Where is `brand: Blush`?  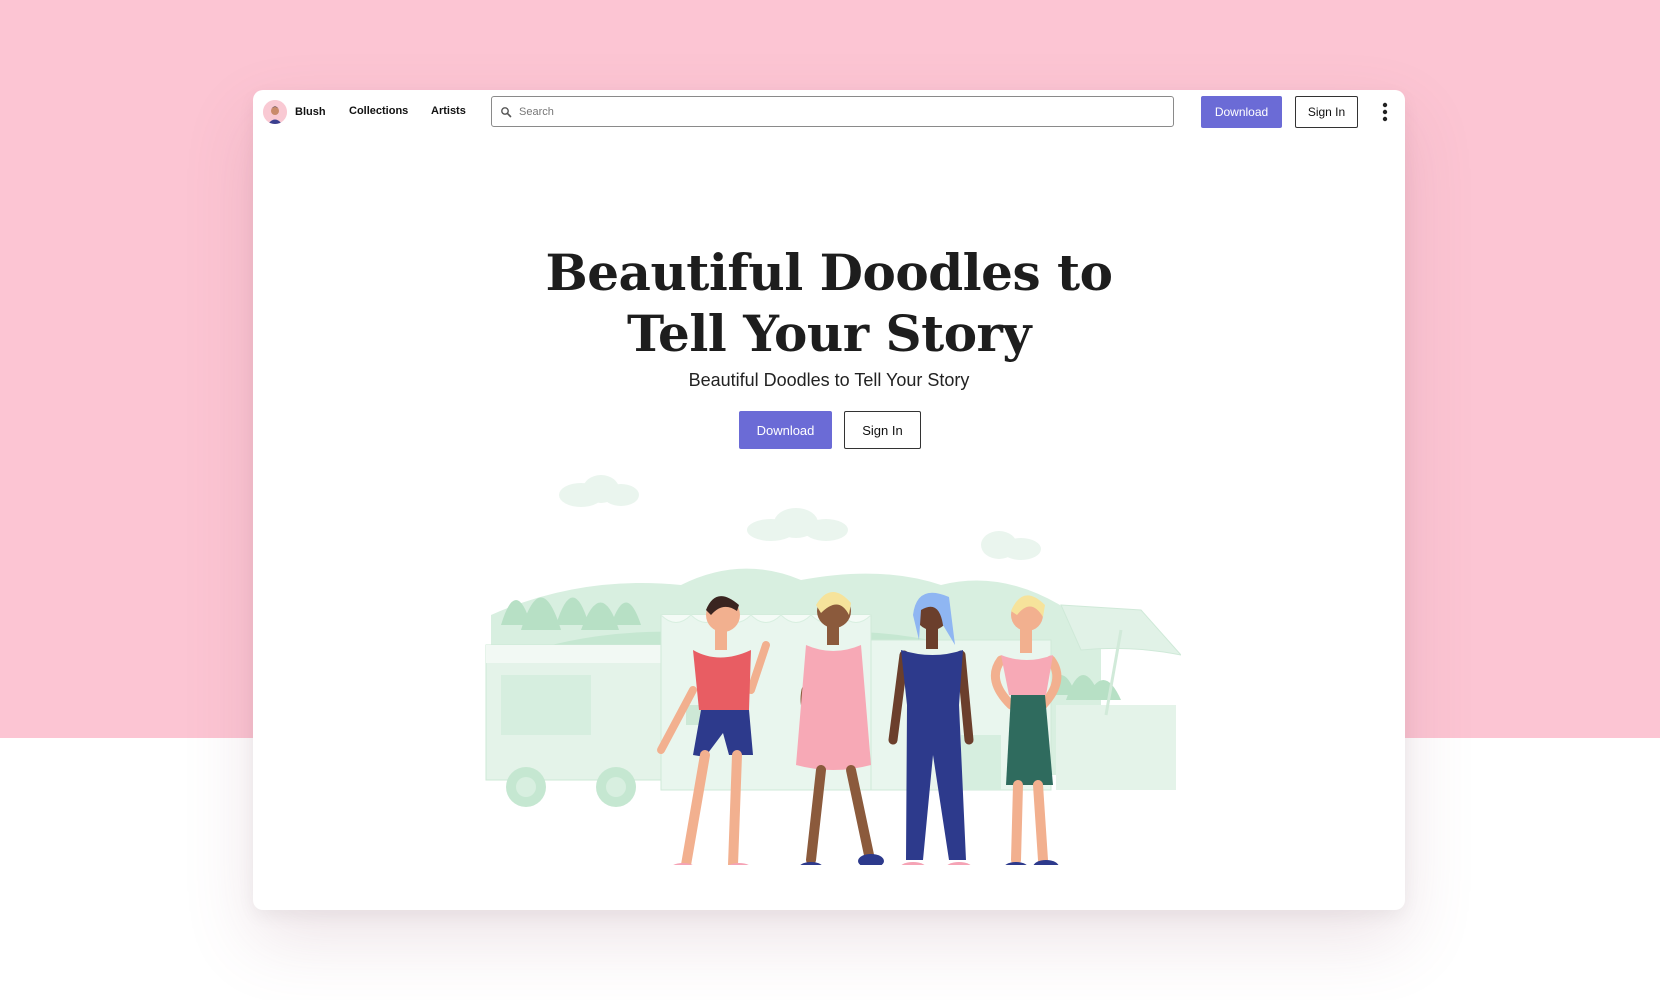
brand: Blush is located at coordinates (294, 112).